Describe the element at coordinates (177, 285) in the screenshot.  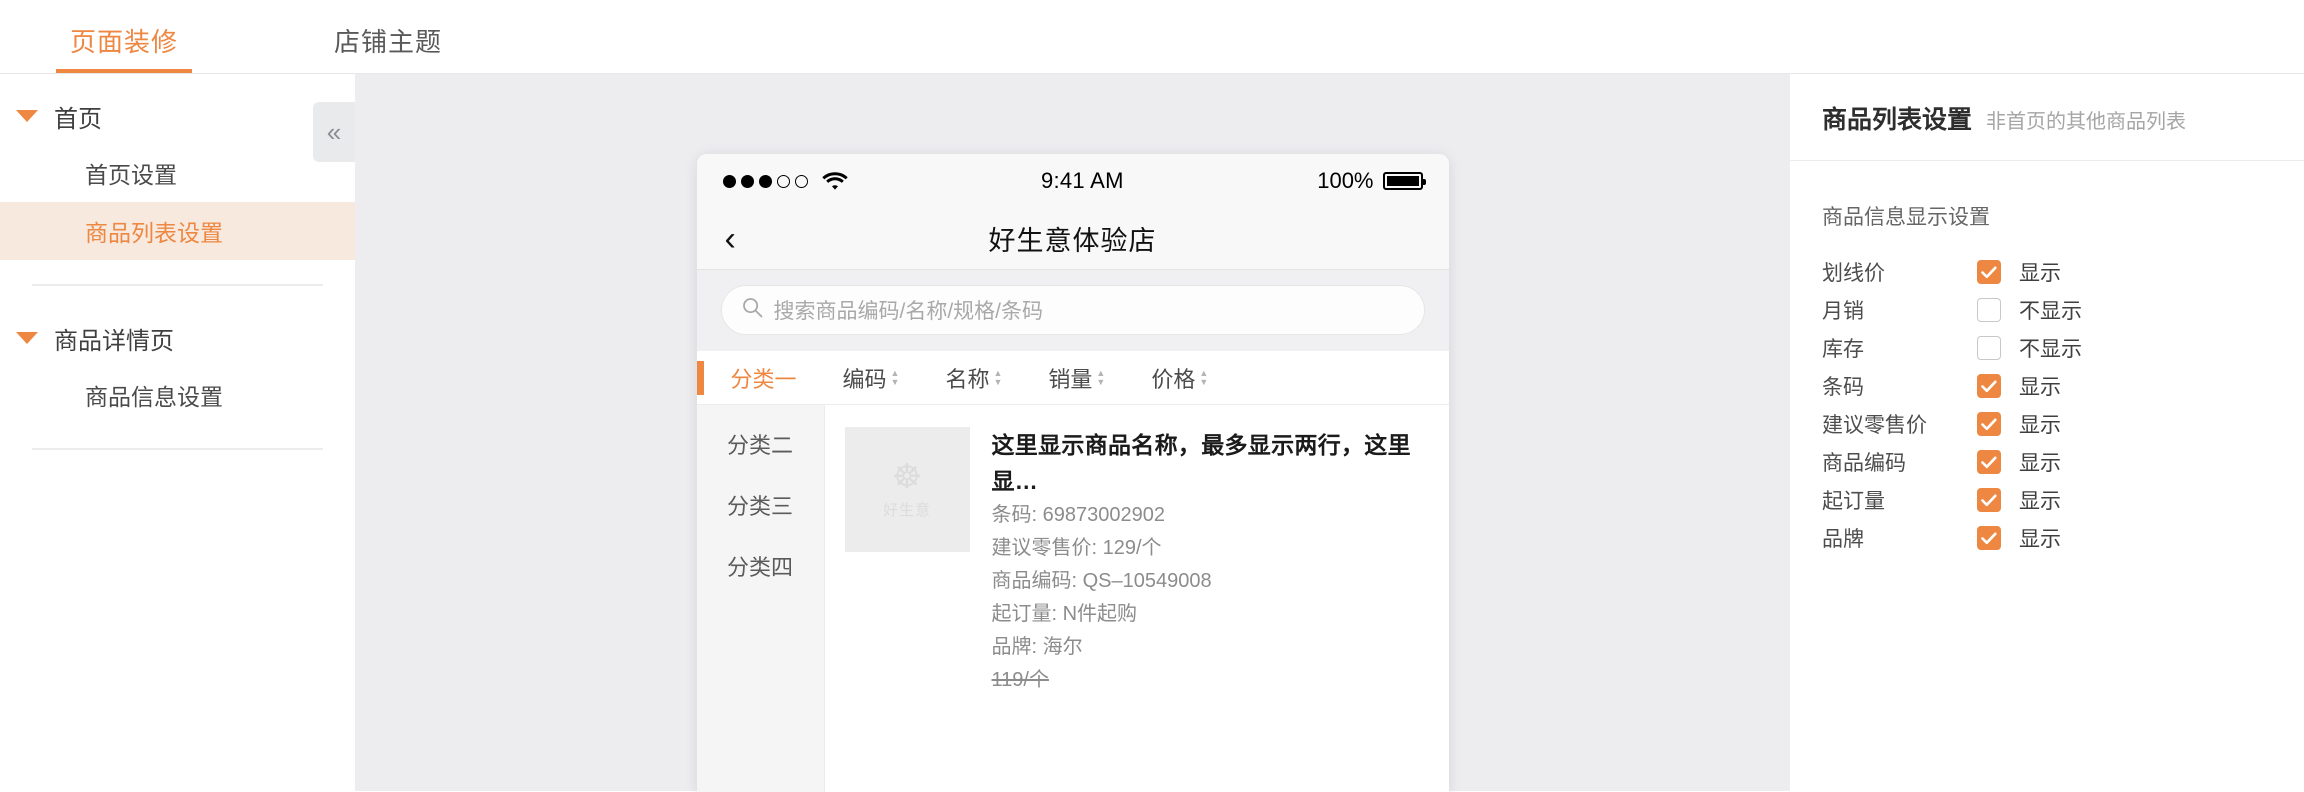
I see `sidebar-divider` at that location.